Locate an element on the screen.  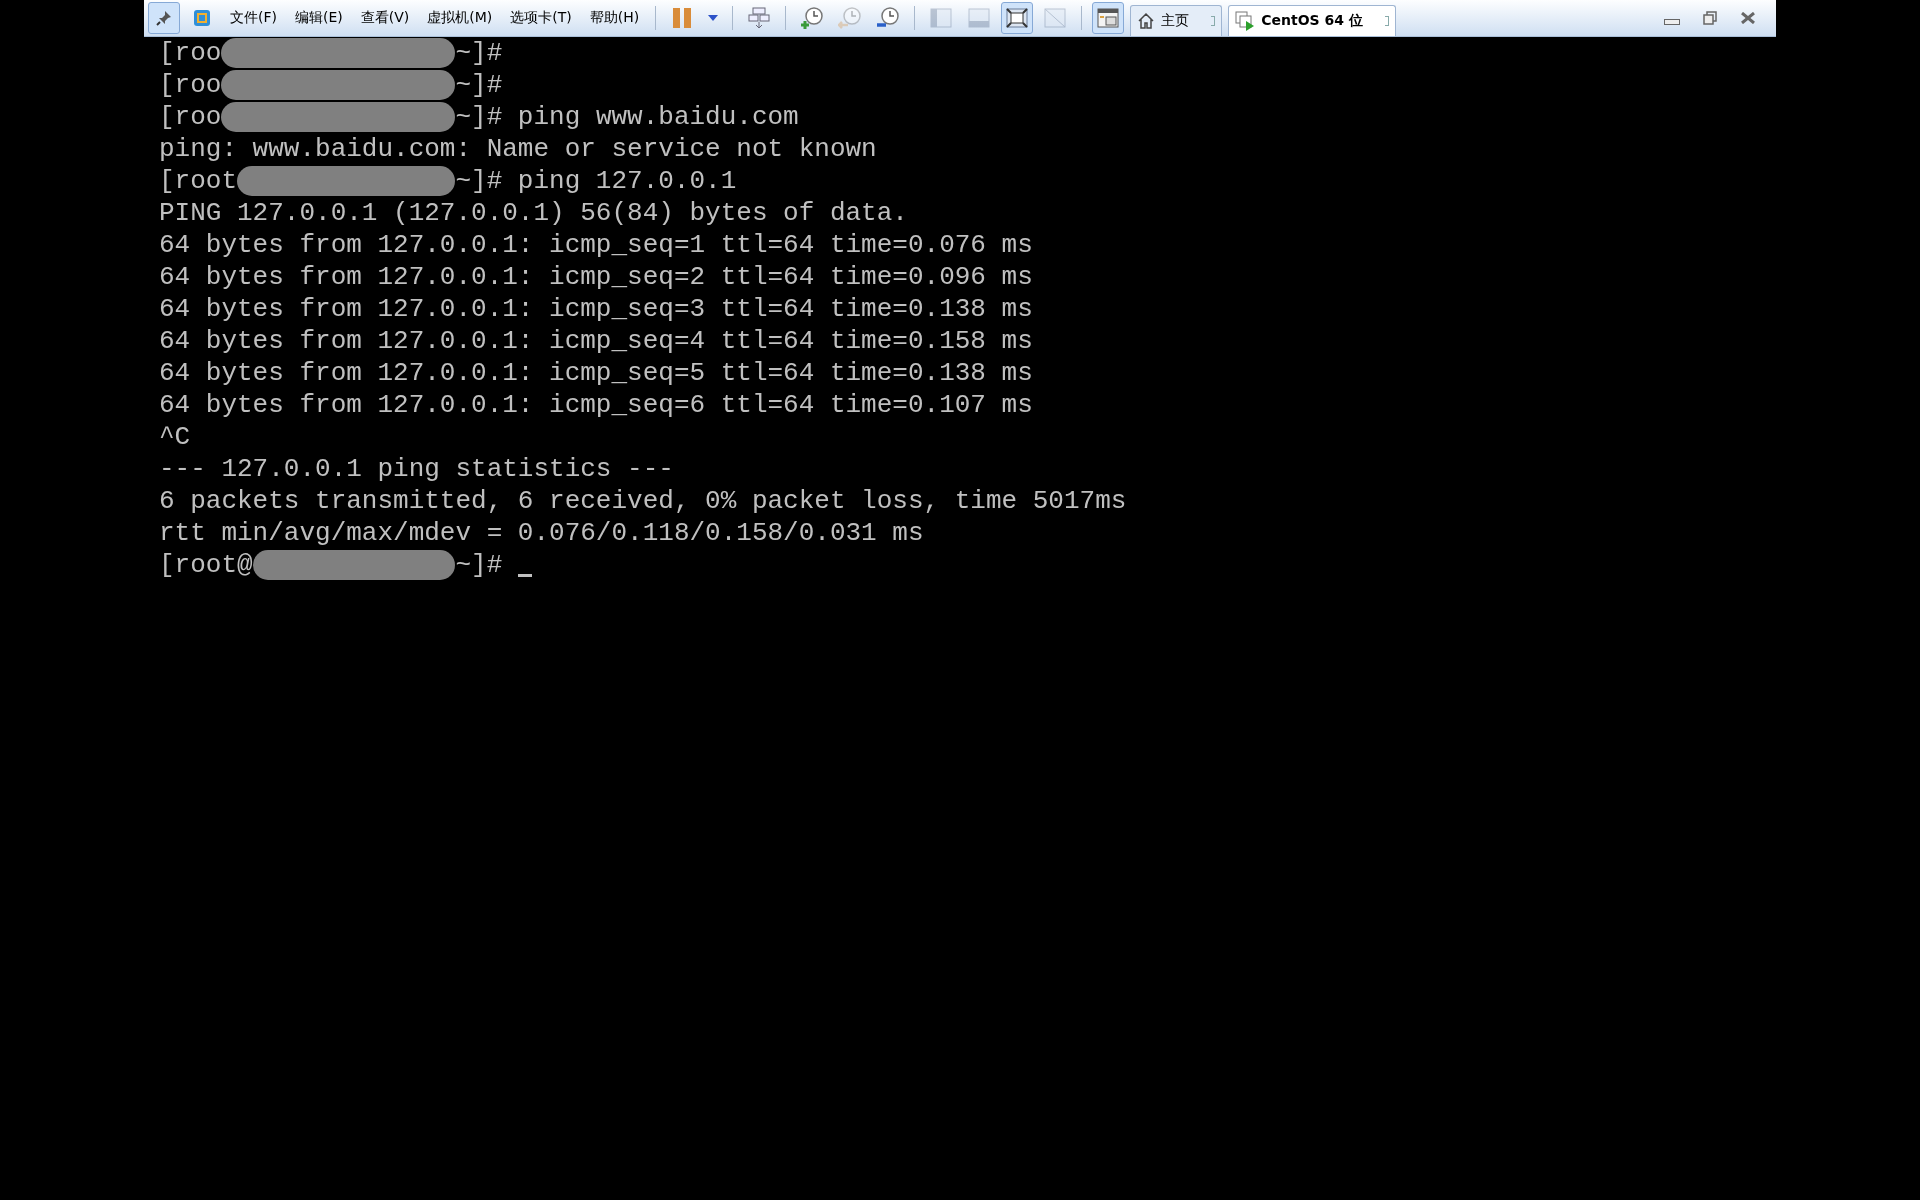
terminal-text: [root@ is located at coordinates (206, 565).